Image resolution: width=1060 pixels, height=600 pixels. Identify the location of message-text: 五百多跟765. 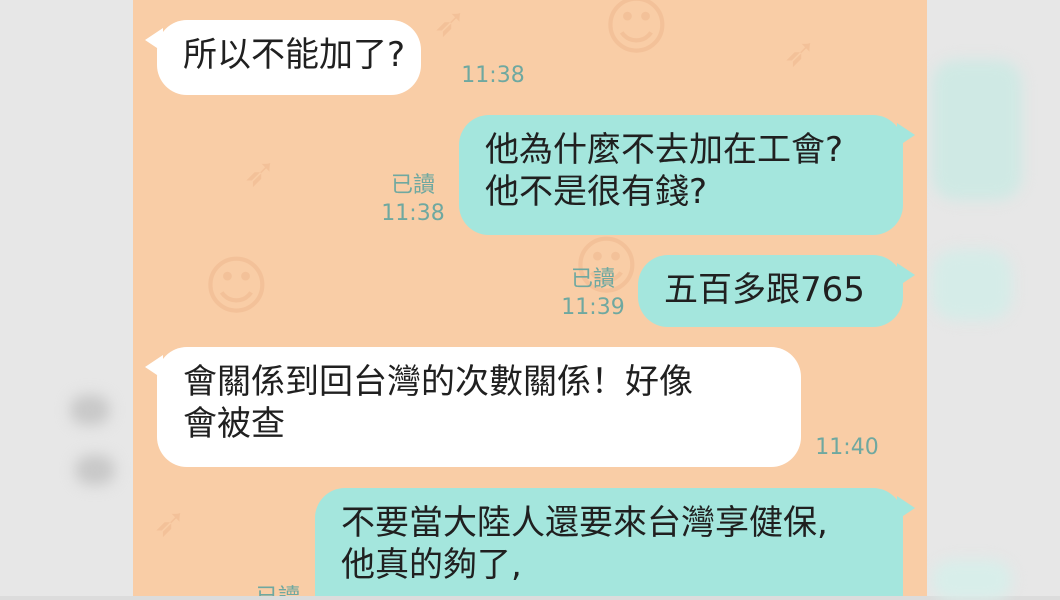
(764, 290).